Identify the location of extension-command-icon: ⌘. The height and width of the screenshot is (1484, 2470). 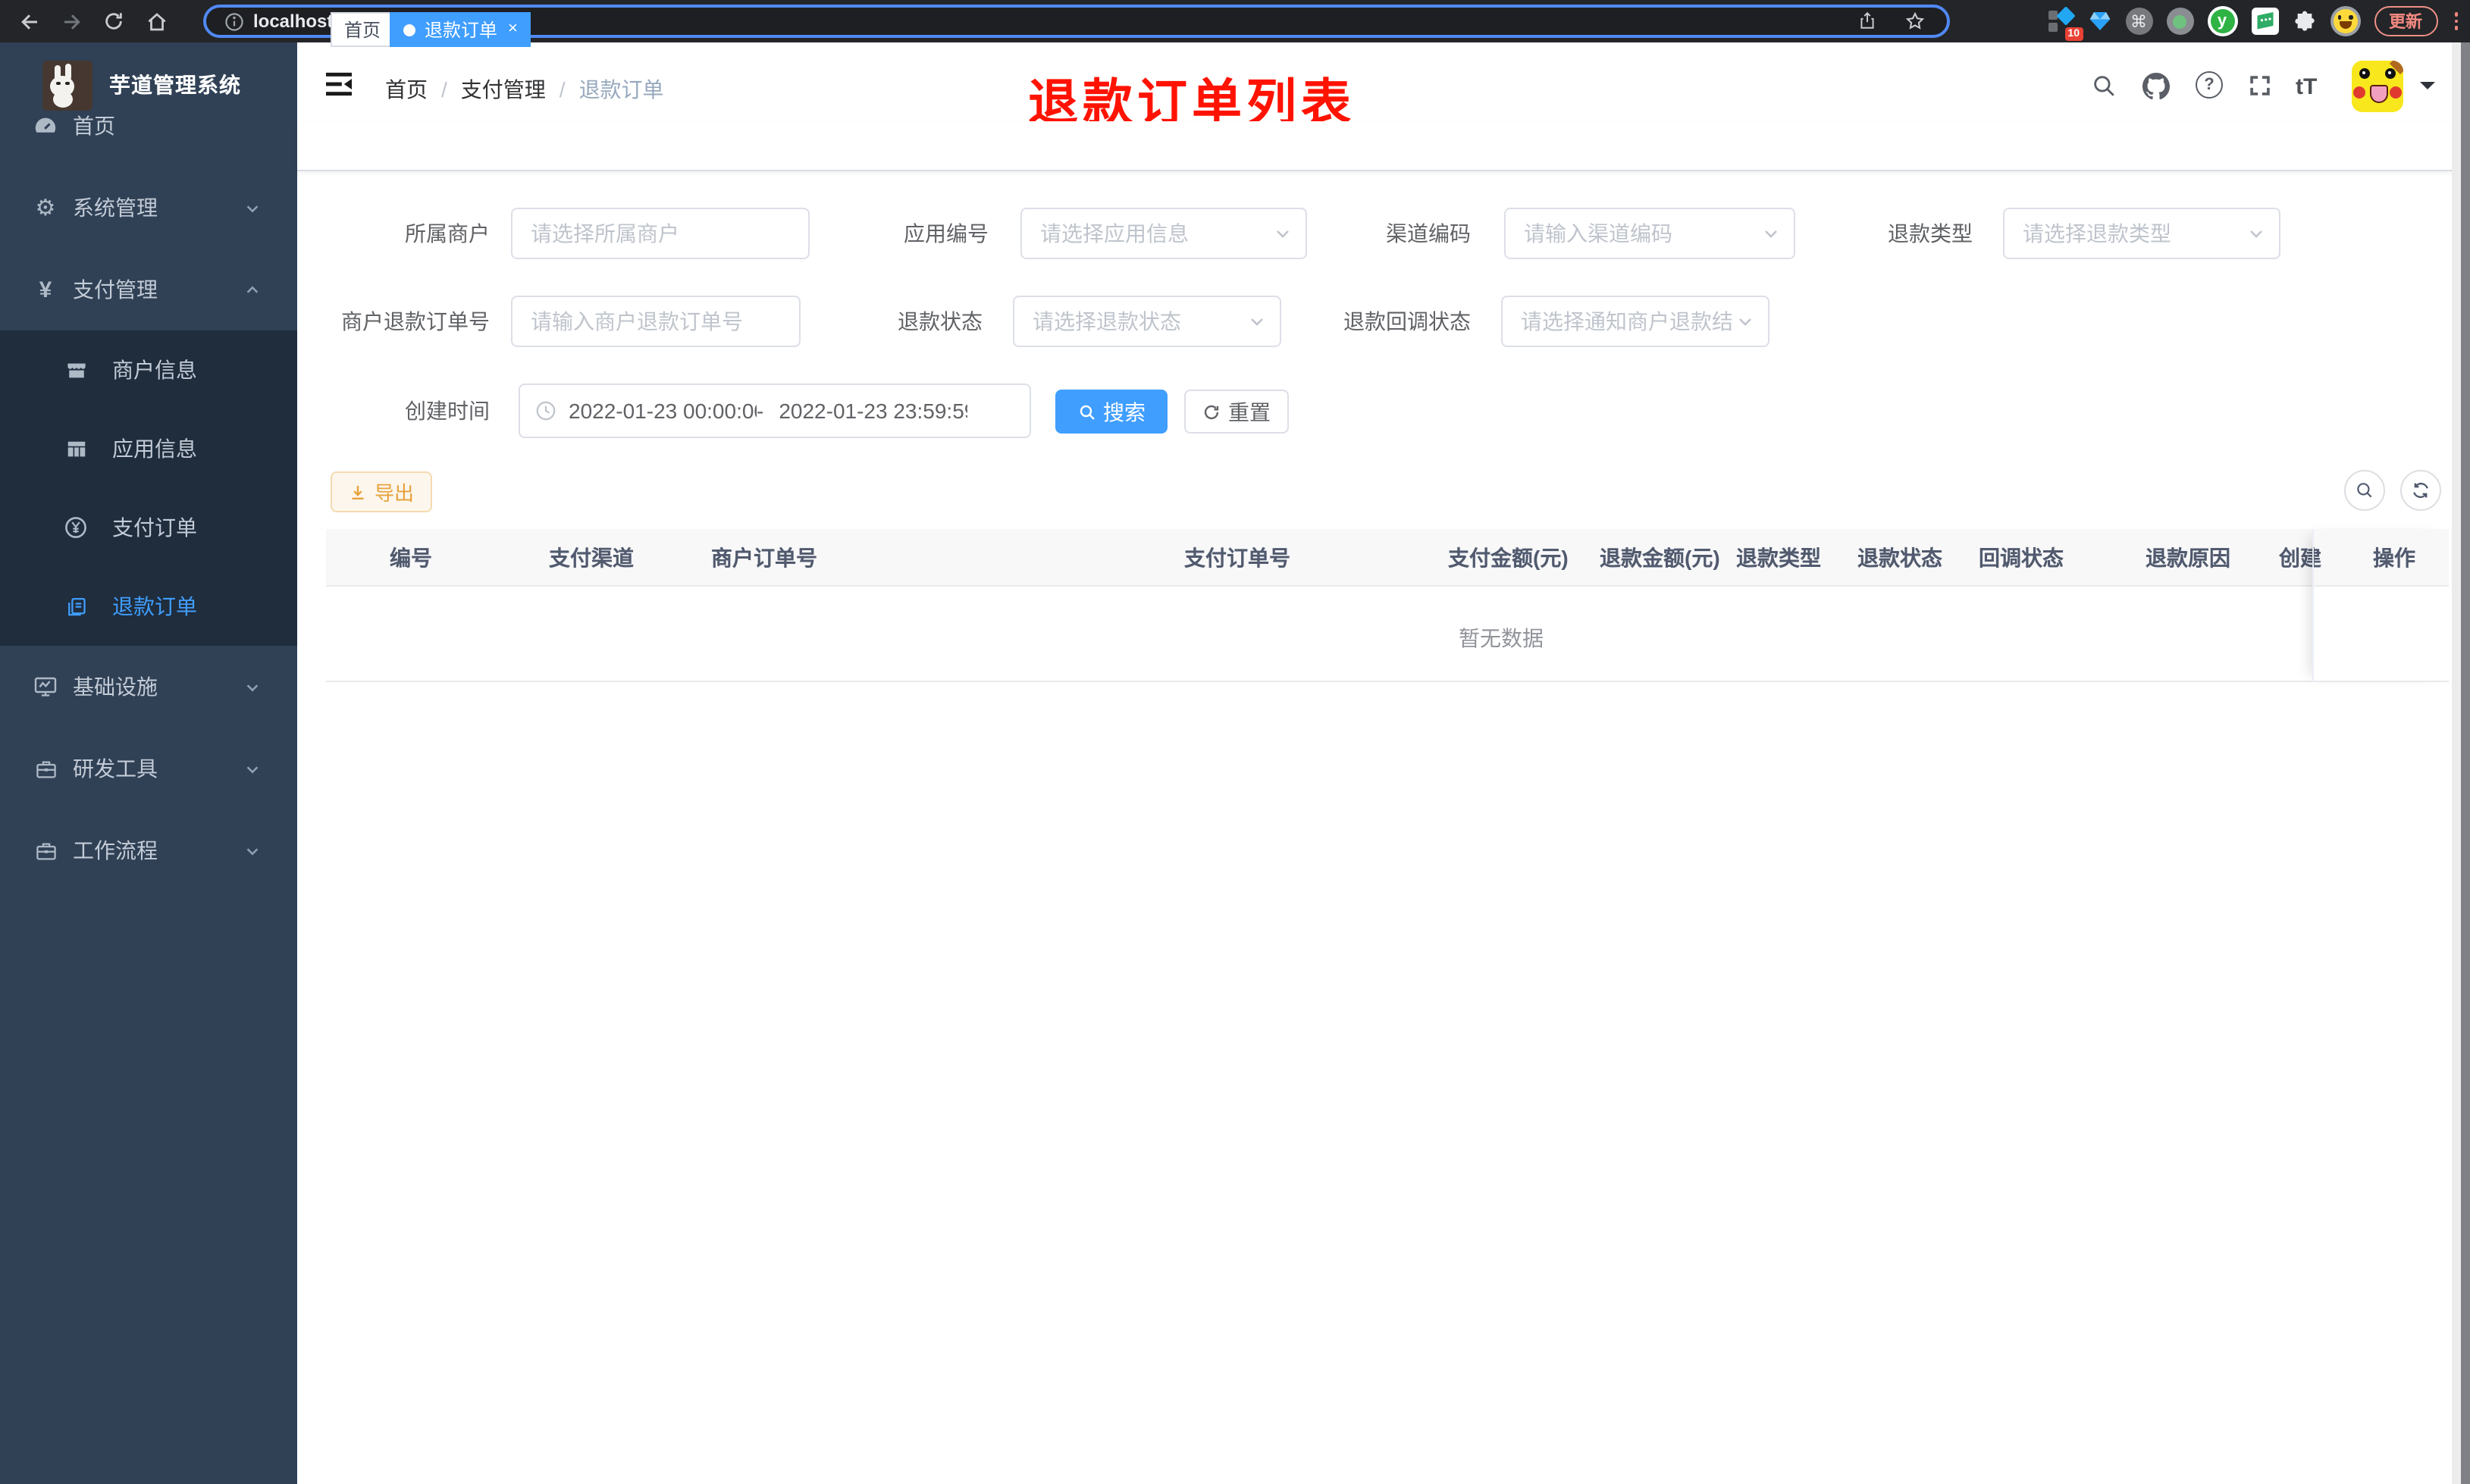
(2138, 22).